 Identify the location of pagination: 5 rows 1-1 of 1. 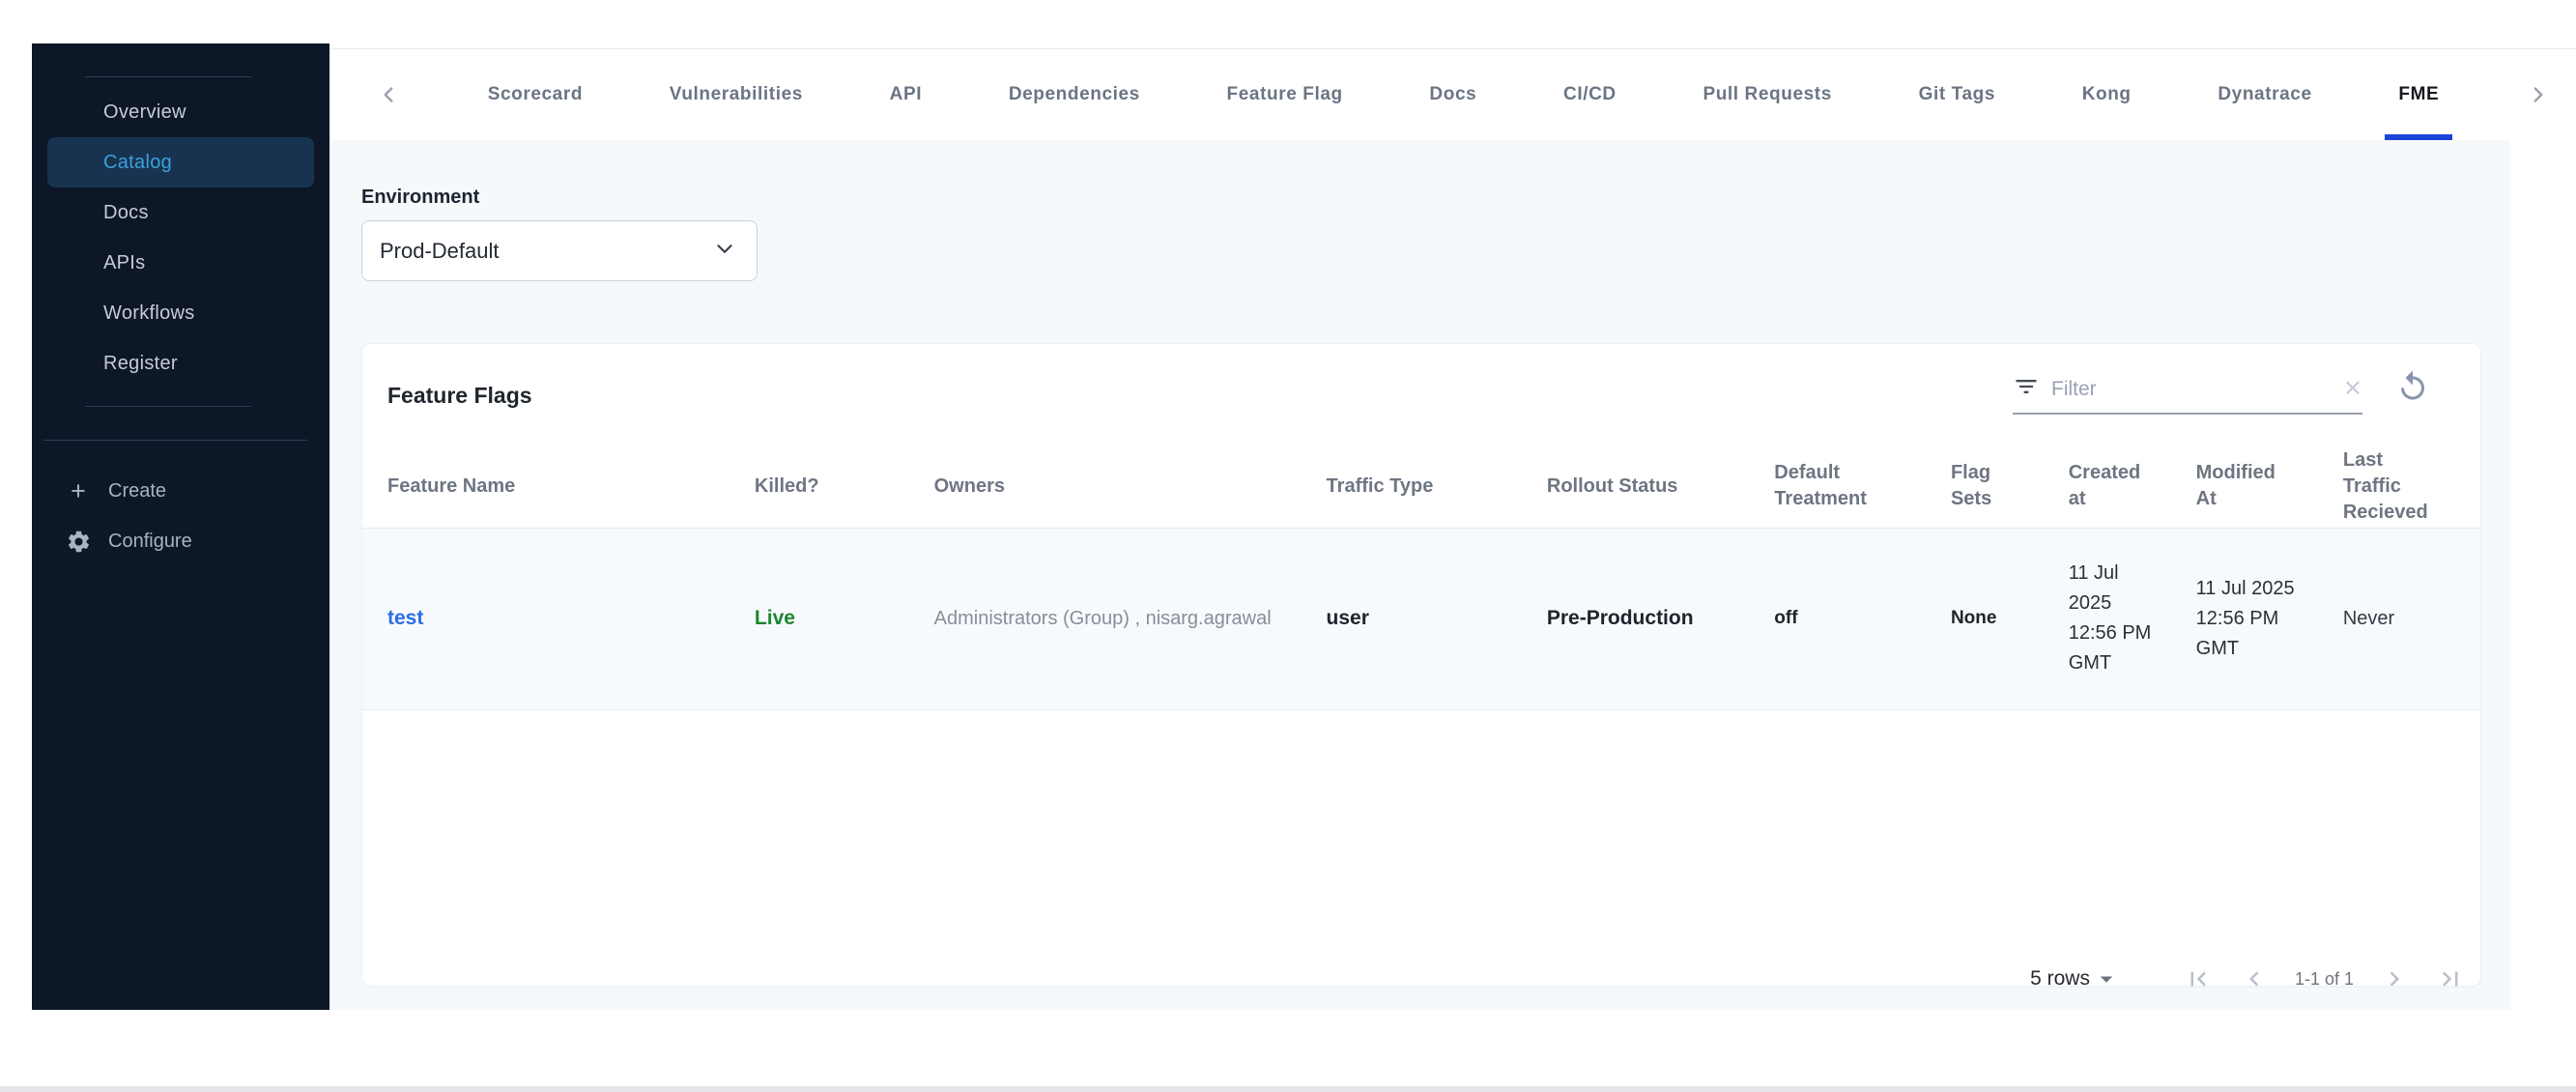
(2251, 979).